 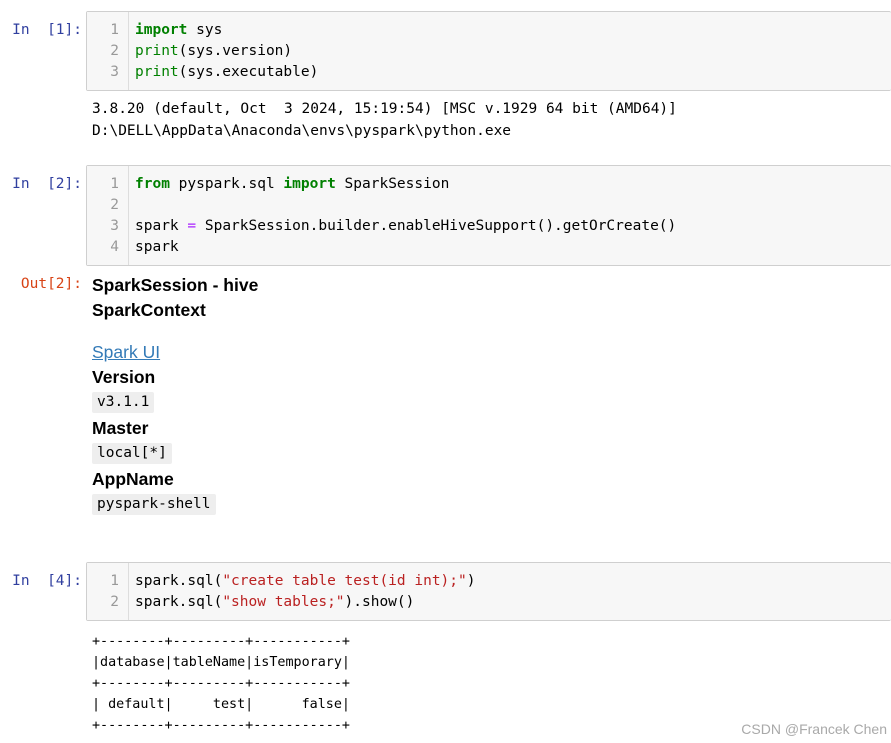 I want to click on code-text: spark, so click(x=157, y=247).